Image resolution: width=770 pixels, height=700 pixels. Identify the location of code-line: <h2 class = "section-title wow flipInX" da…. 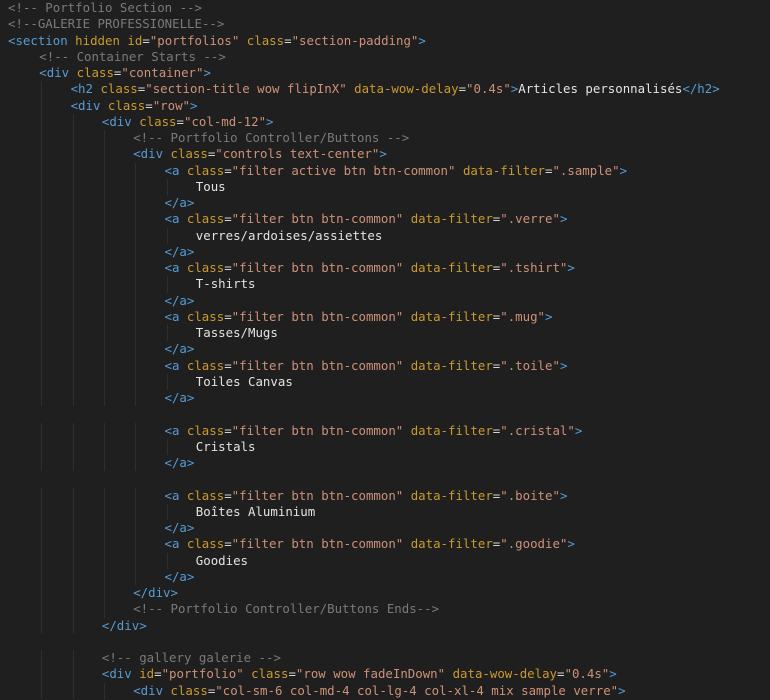
(385, 89).